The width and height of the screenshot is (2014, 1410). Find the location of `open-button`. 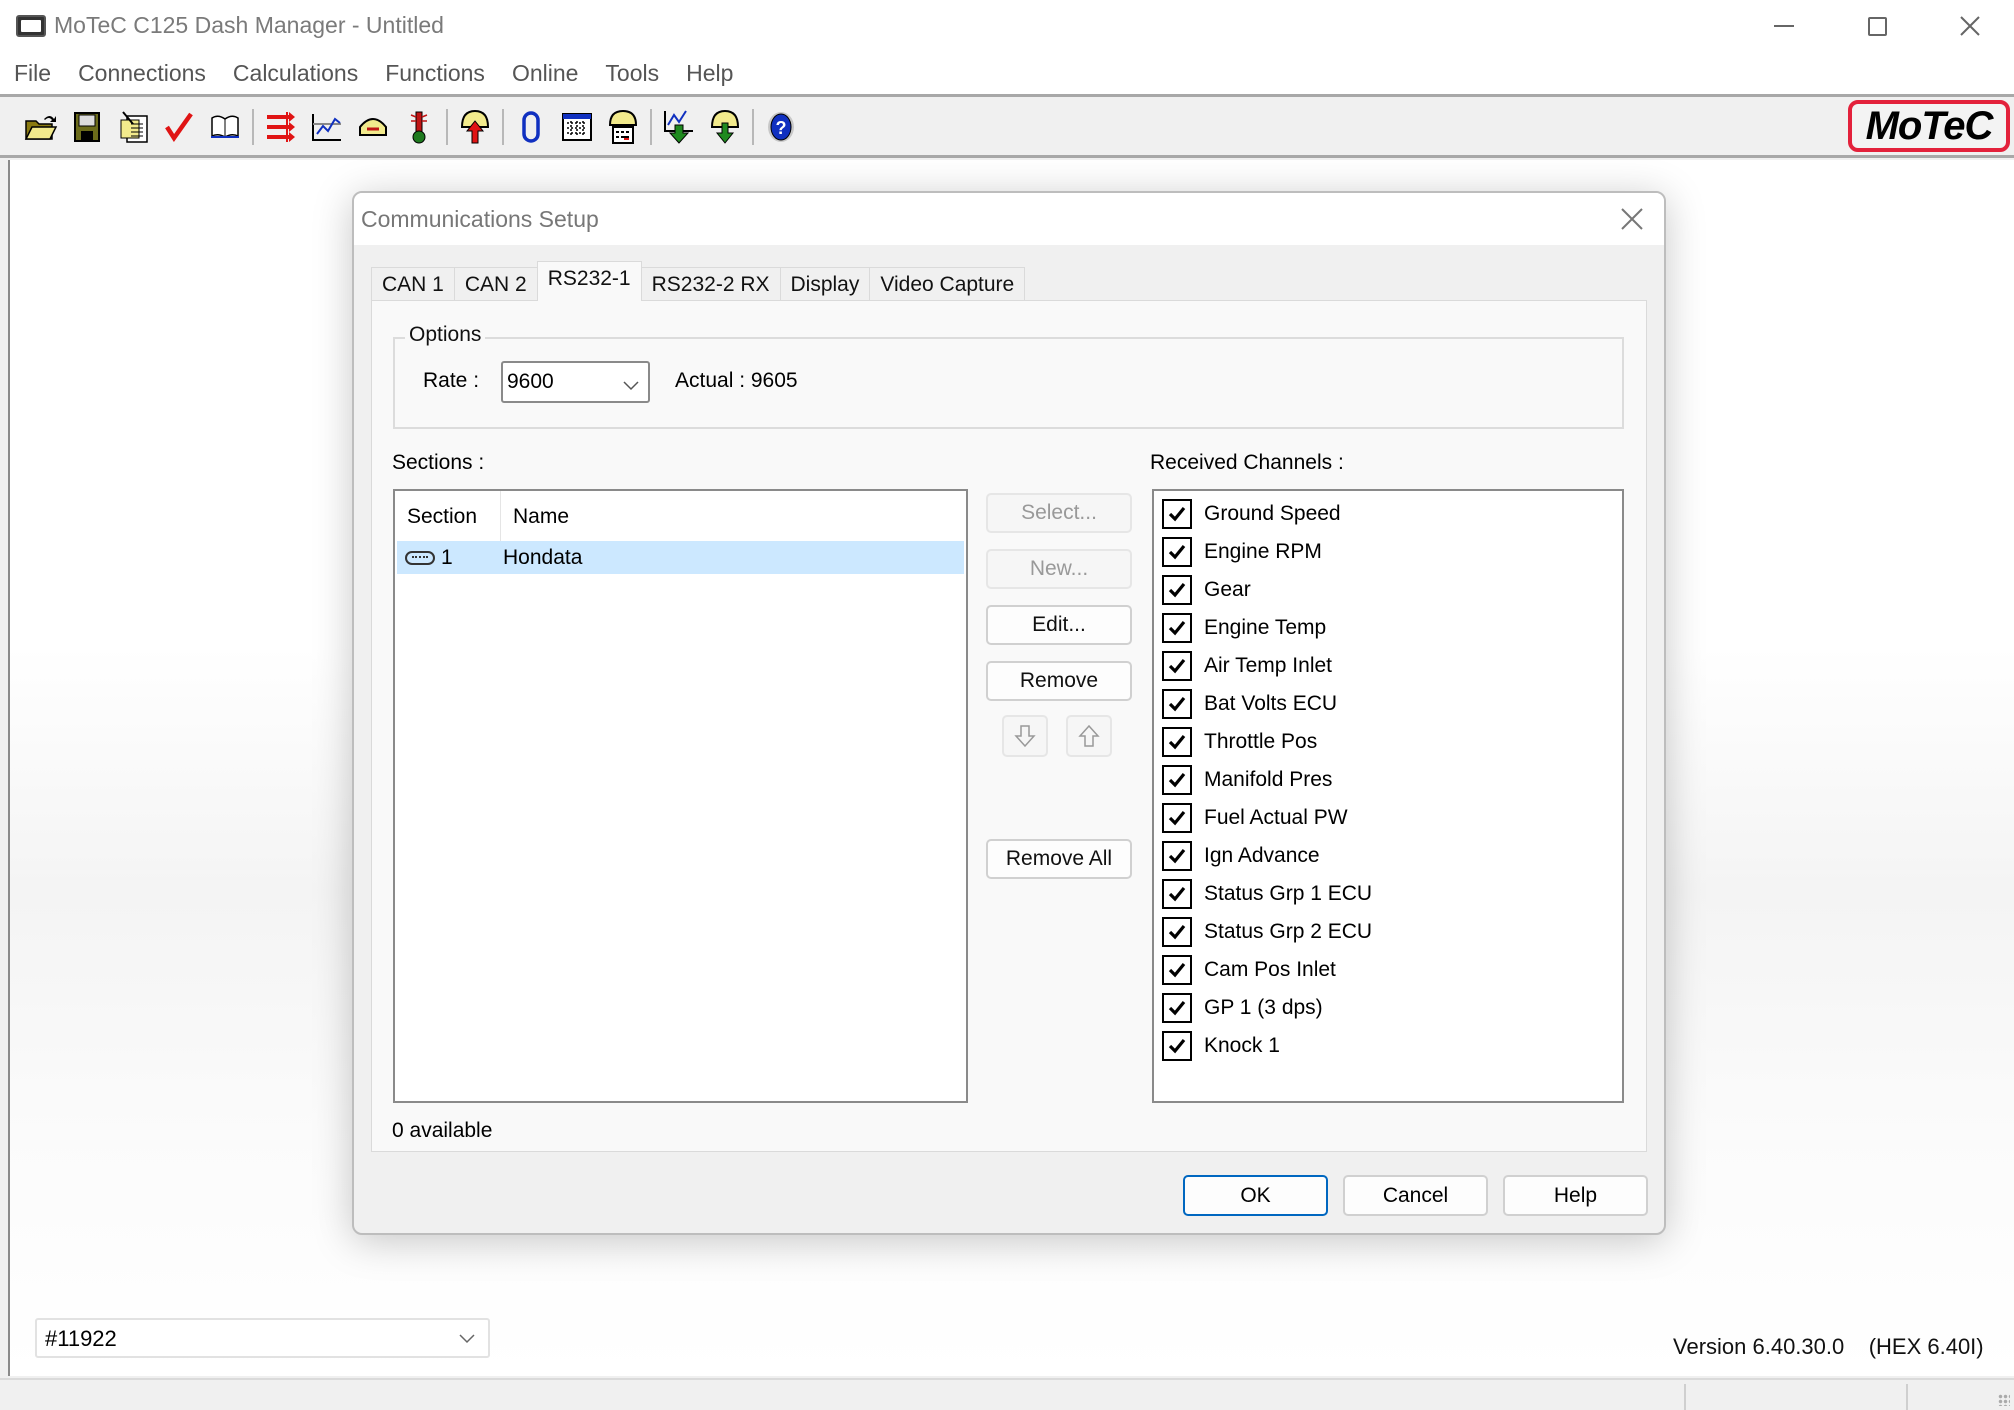

open-button is located at coordinates (41, 127).